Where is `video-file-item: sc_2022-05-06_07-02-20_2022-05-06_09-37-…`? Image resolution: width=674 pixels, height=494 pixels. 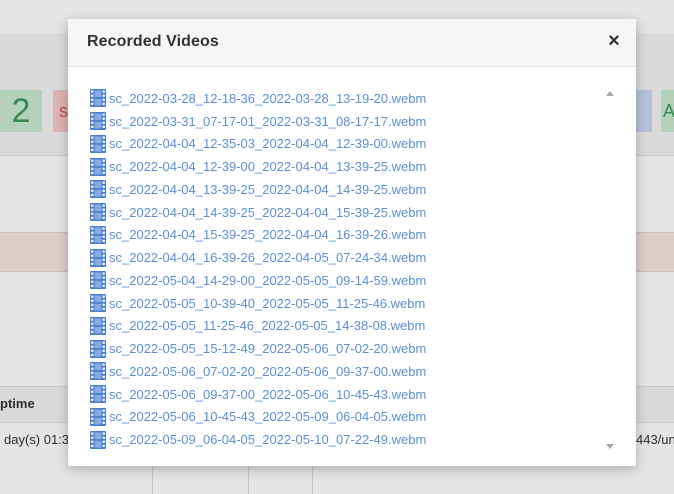
video-file-item: sc_2022-05-06_07-02-20_2022-05-06_09-37-… is located at coordinates (345, 371).